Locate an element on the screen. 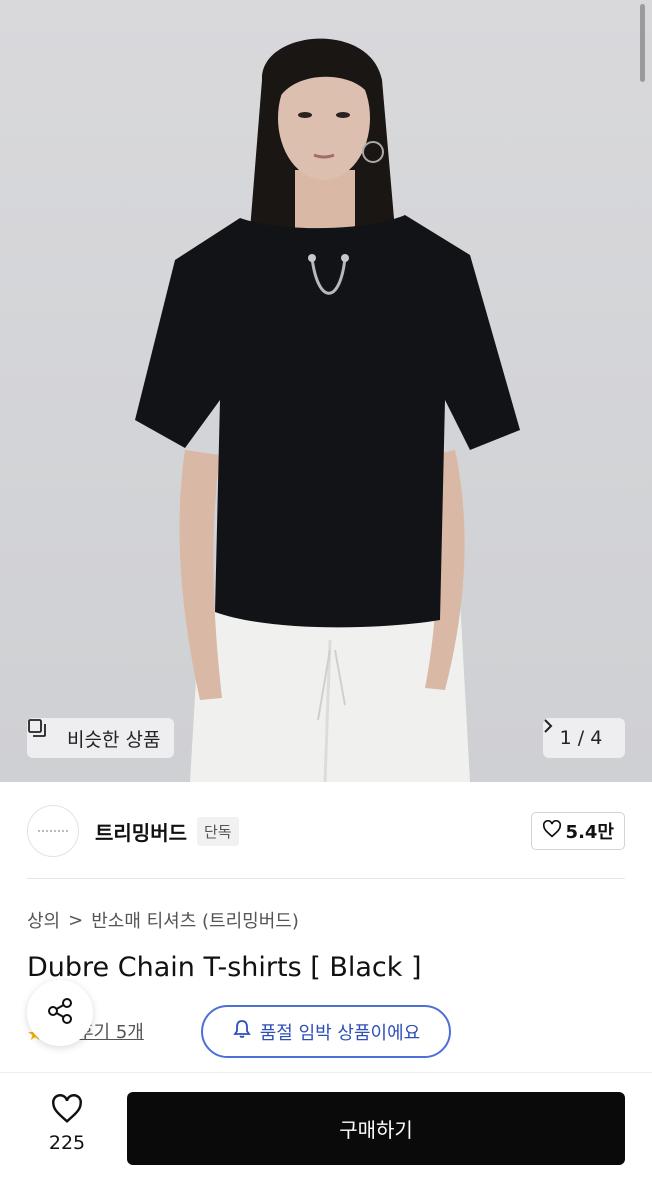 The width and height of the screenshot is (652, 1200). share-button is located at coordinates (60, 1013).